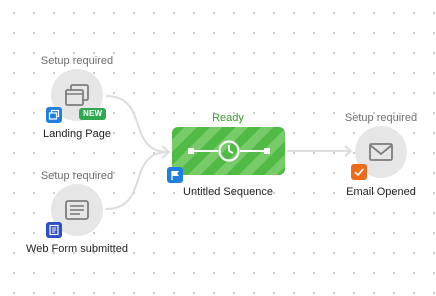 The image size is (436, 296). I want to click on form-badge-icon, so click(54, 230).